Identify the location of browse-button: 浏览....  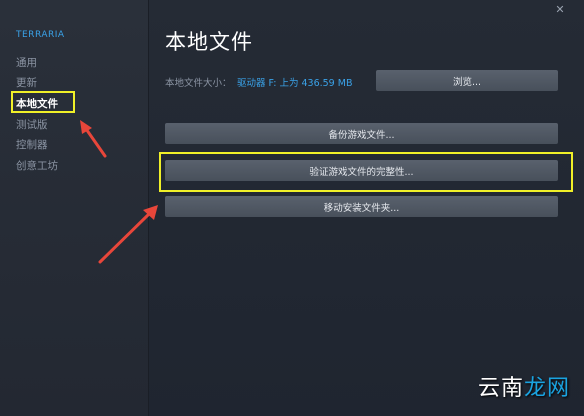
(467, 80).